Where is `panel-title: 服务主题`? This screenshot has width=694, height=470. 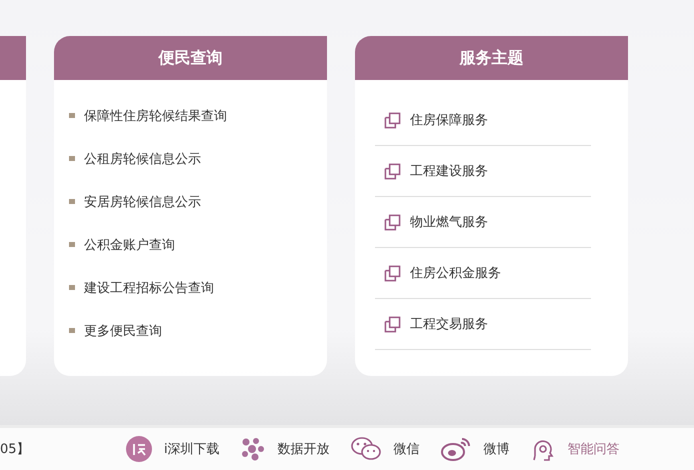 panel-title: 服务主题 is located at coordinates (491, 58).